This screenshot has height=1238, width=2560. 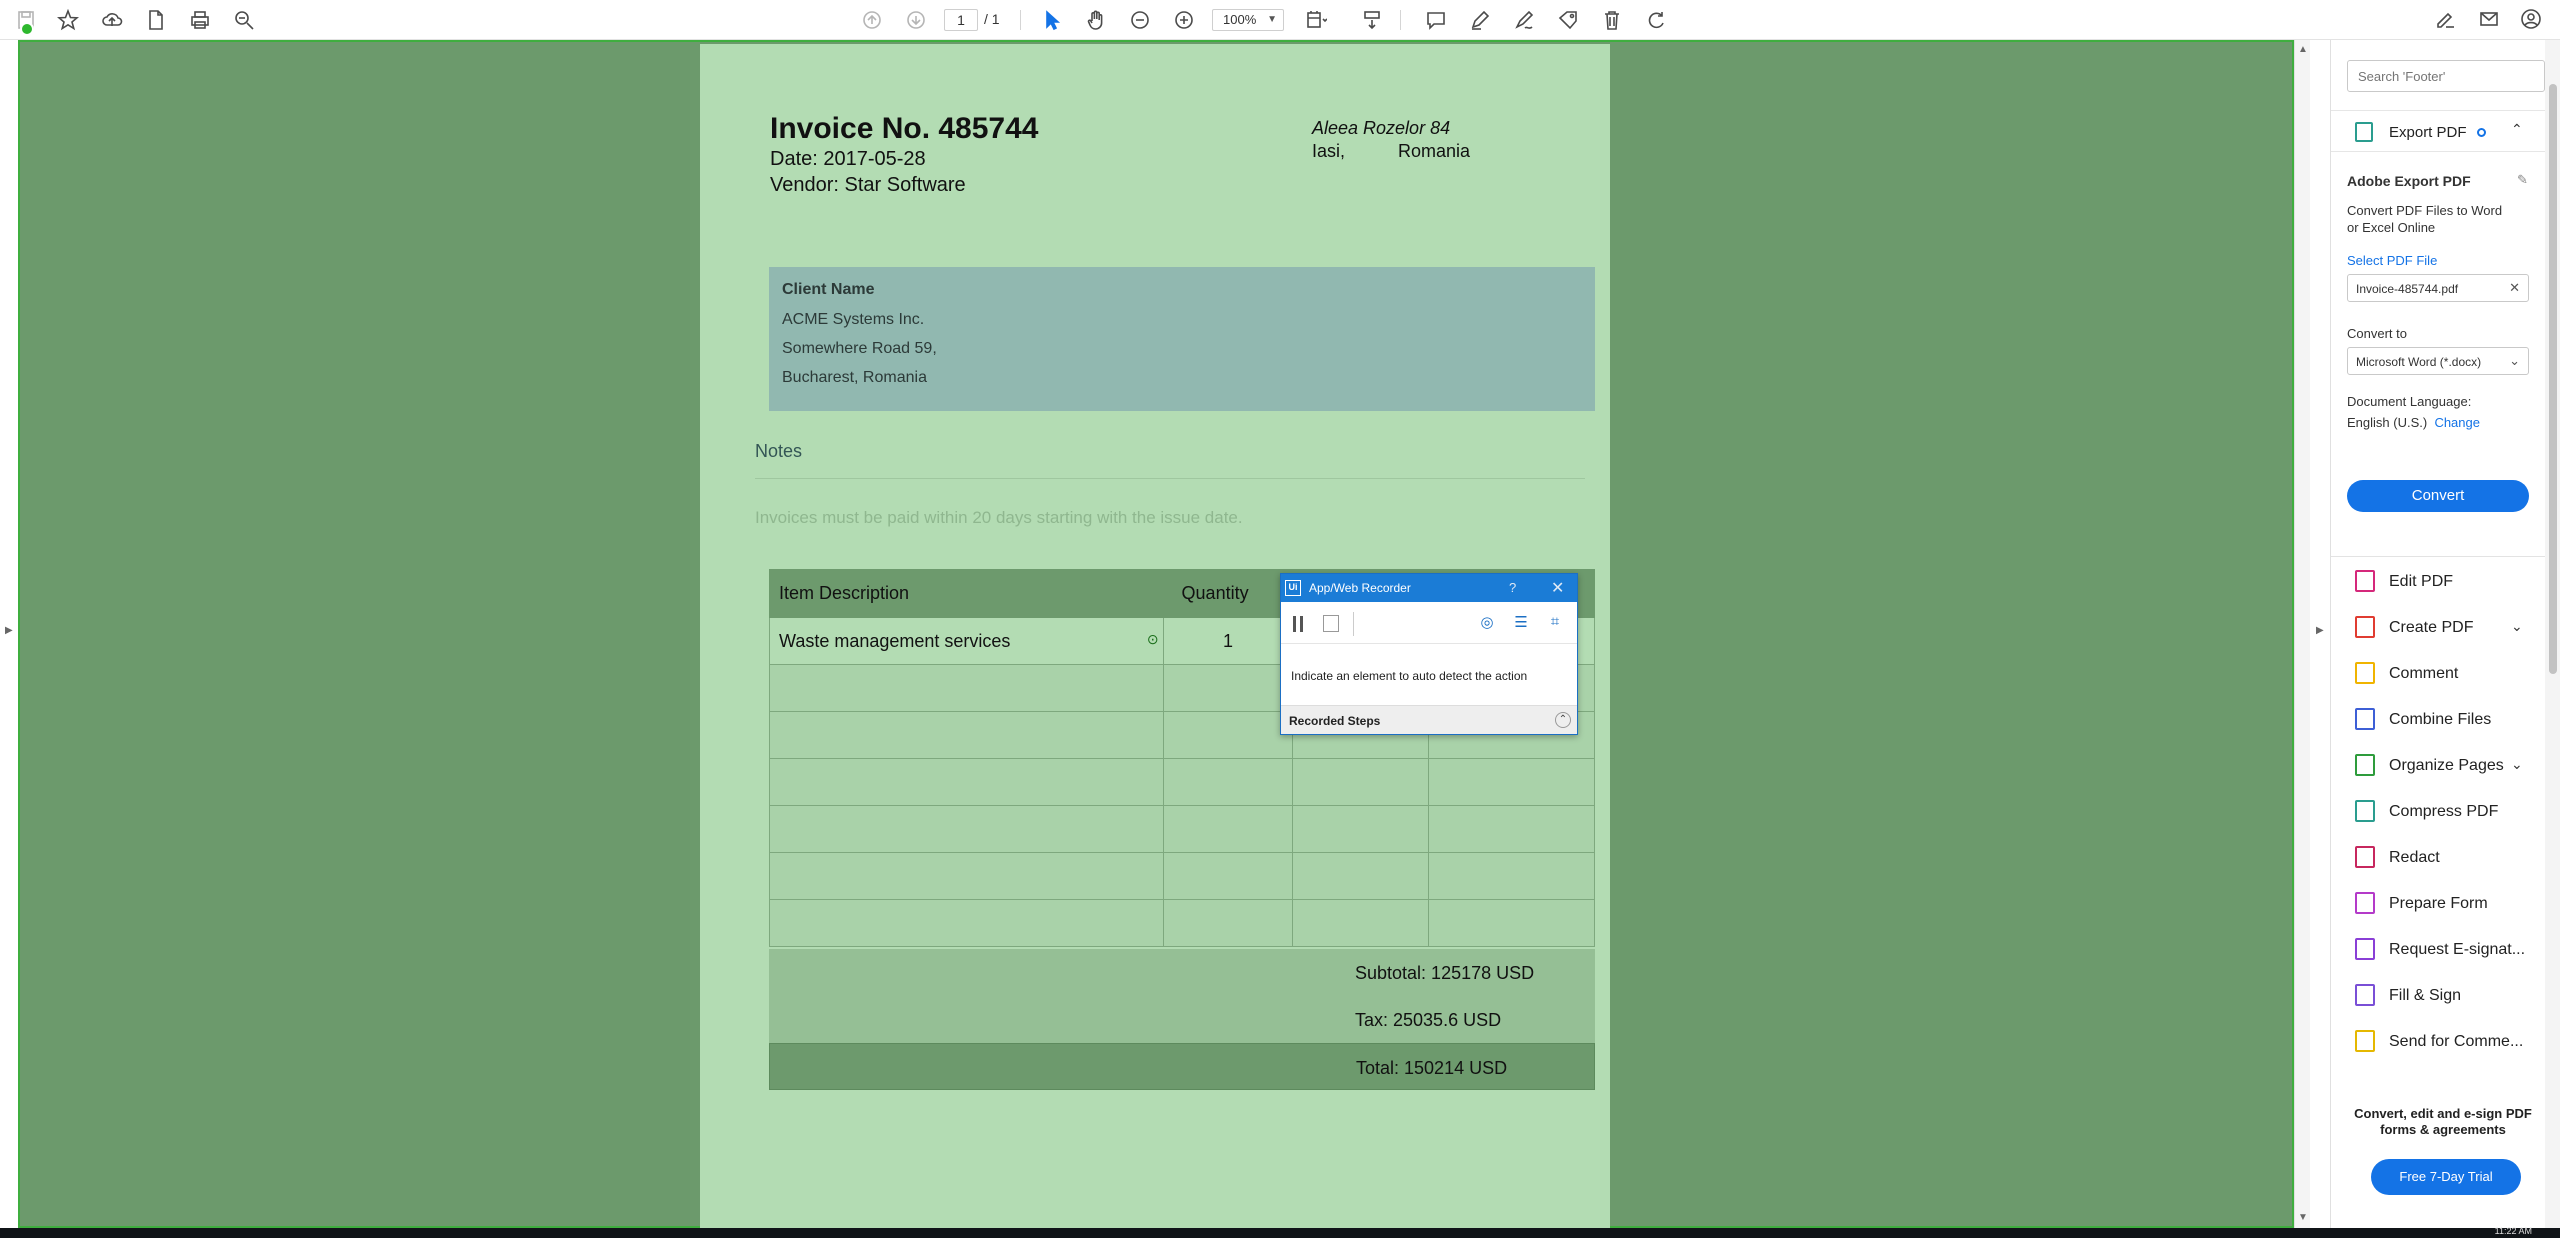 What do you see at coordinates (2438, 720) in the screenshot?
I see `tool-combine-files: Combine Files` at bounding box center [2438, 720].